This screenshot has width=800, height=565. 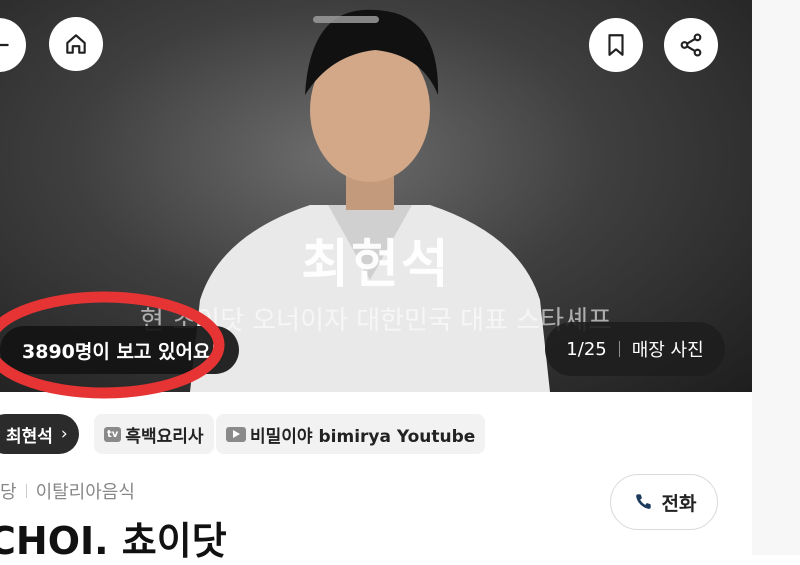 What do you see at coordinates (113, 434) in the screenshot?
I see `tv-icon: tv` at bounding box center [113, 434].